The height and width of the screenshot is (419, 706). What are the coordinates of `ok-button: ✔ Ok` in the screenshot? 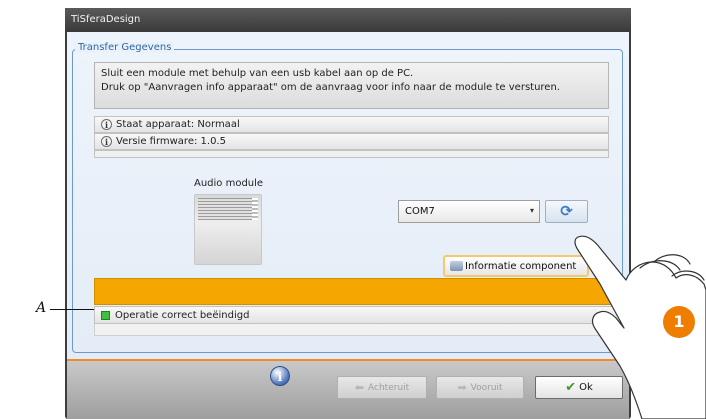 It's located at (579, 387).